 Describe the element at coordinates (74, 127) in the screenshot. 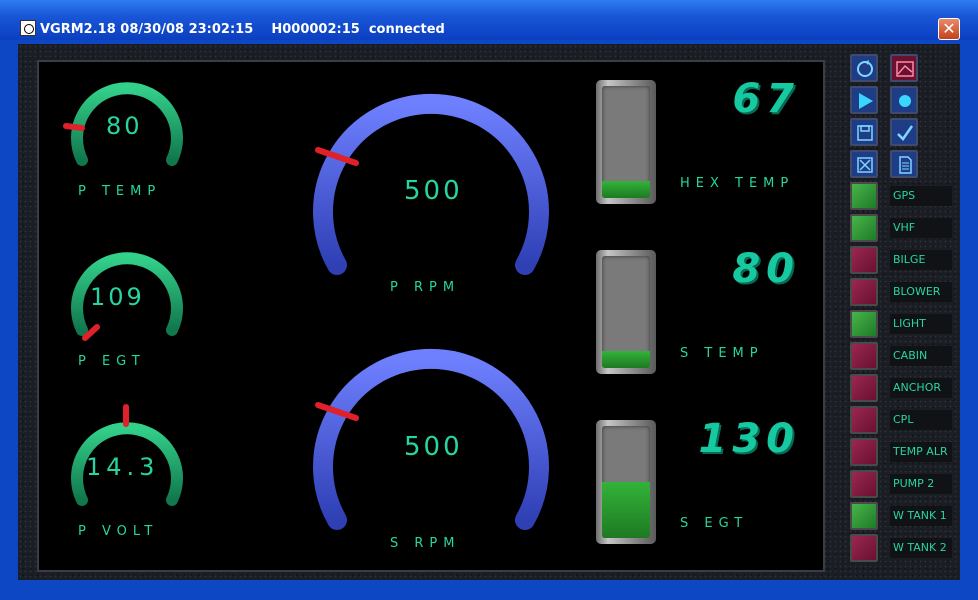

I see `p-temp-needle` at that location.